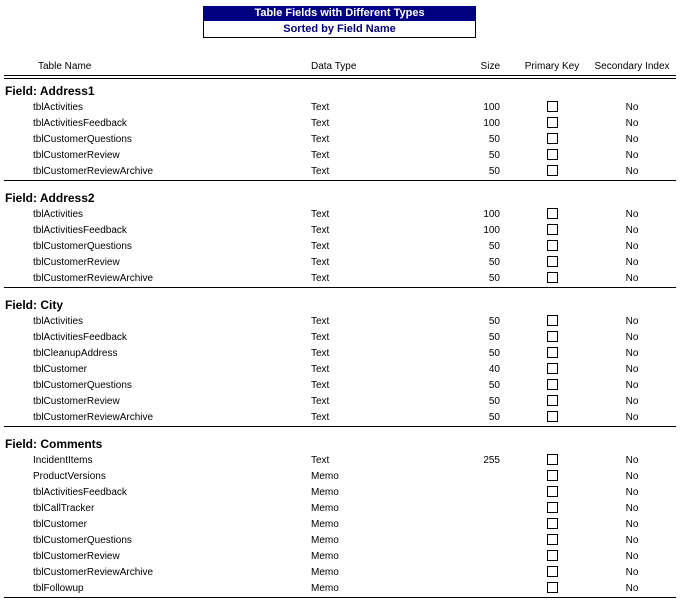 Image resolution: width=682 pixels, height=604 pixels. Describe the element at coordinates (75, 353) in the screenshot. I see `cell-table-name: tblCleanupAddress` at that location.